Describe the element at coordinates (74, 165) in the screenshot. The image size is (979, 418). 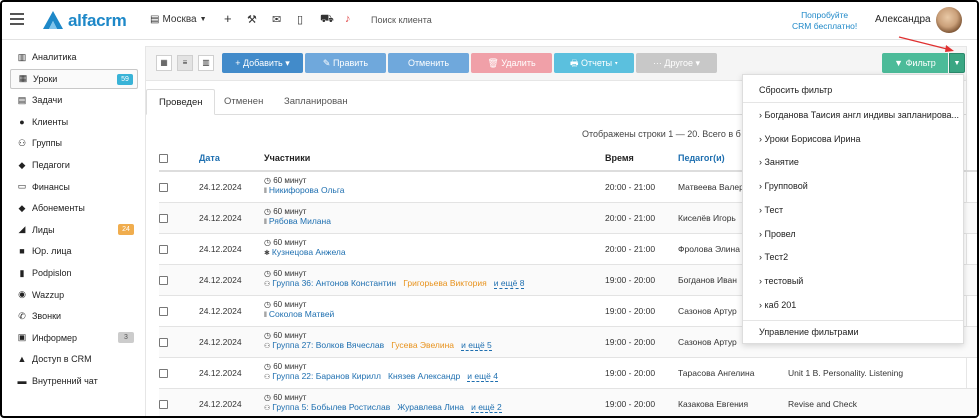
I see `sidebar-item: ◆ Педагоги` at that location.